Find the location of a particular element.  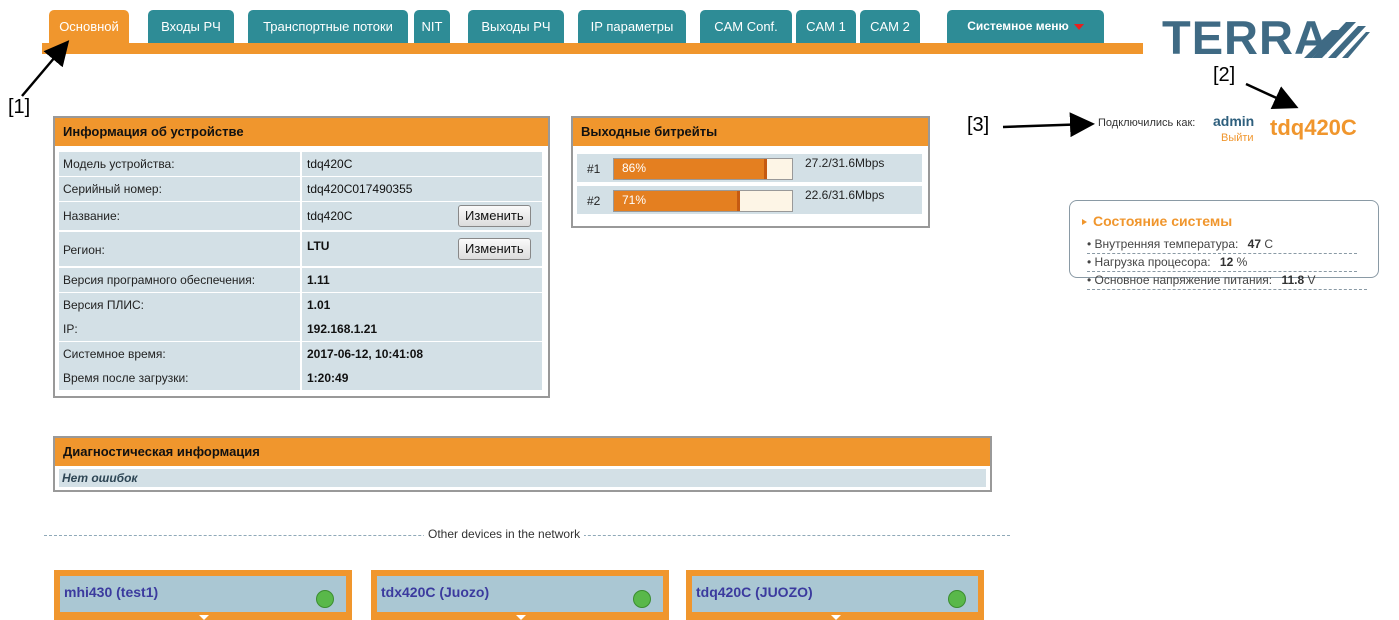

system-status-title-text: Состояние системы is located at coordinates (1163, 221).